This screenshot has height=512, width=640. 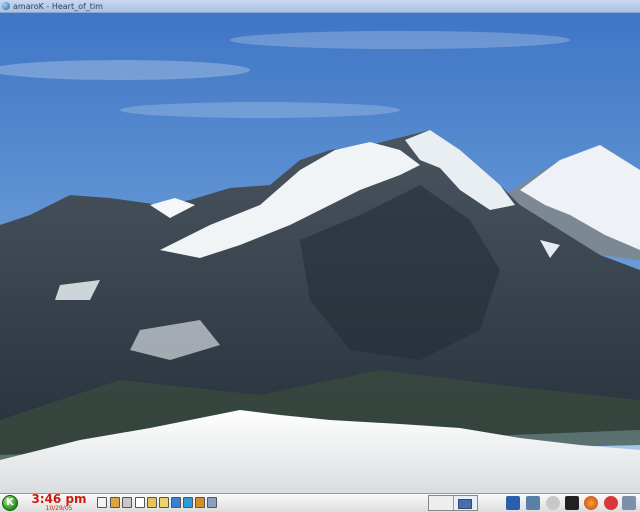 What do you see at coordinates (533, 503) in the screenshot?
I see `network-status-icon` at bounding box center [533, 503].